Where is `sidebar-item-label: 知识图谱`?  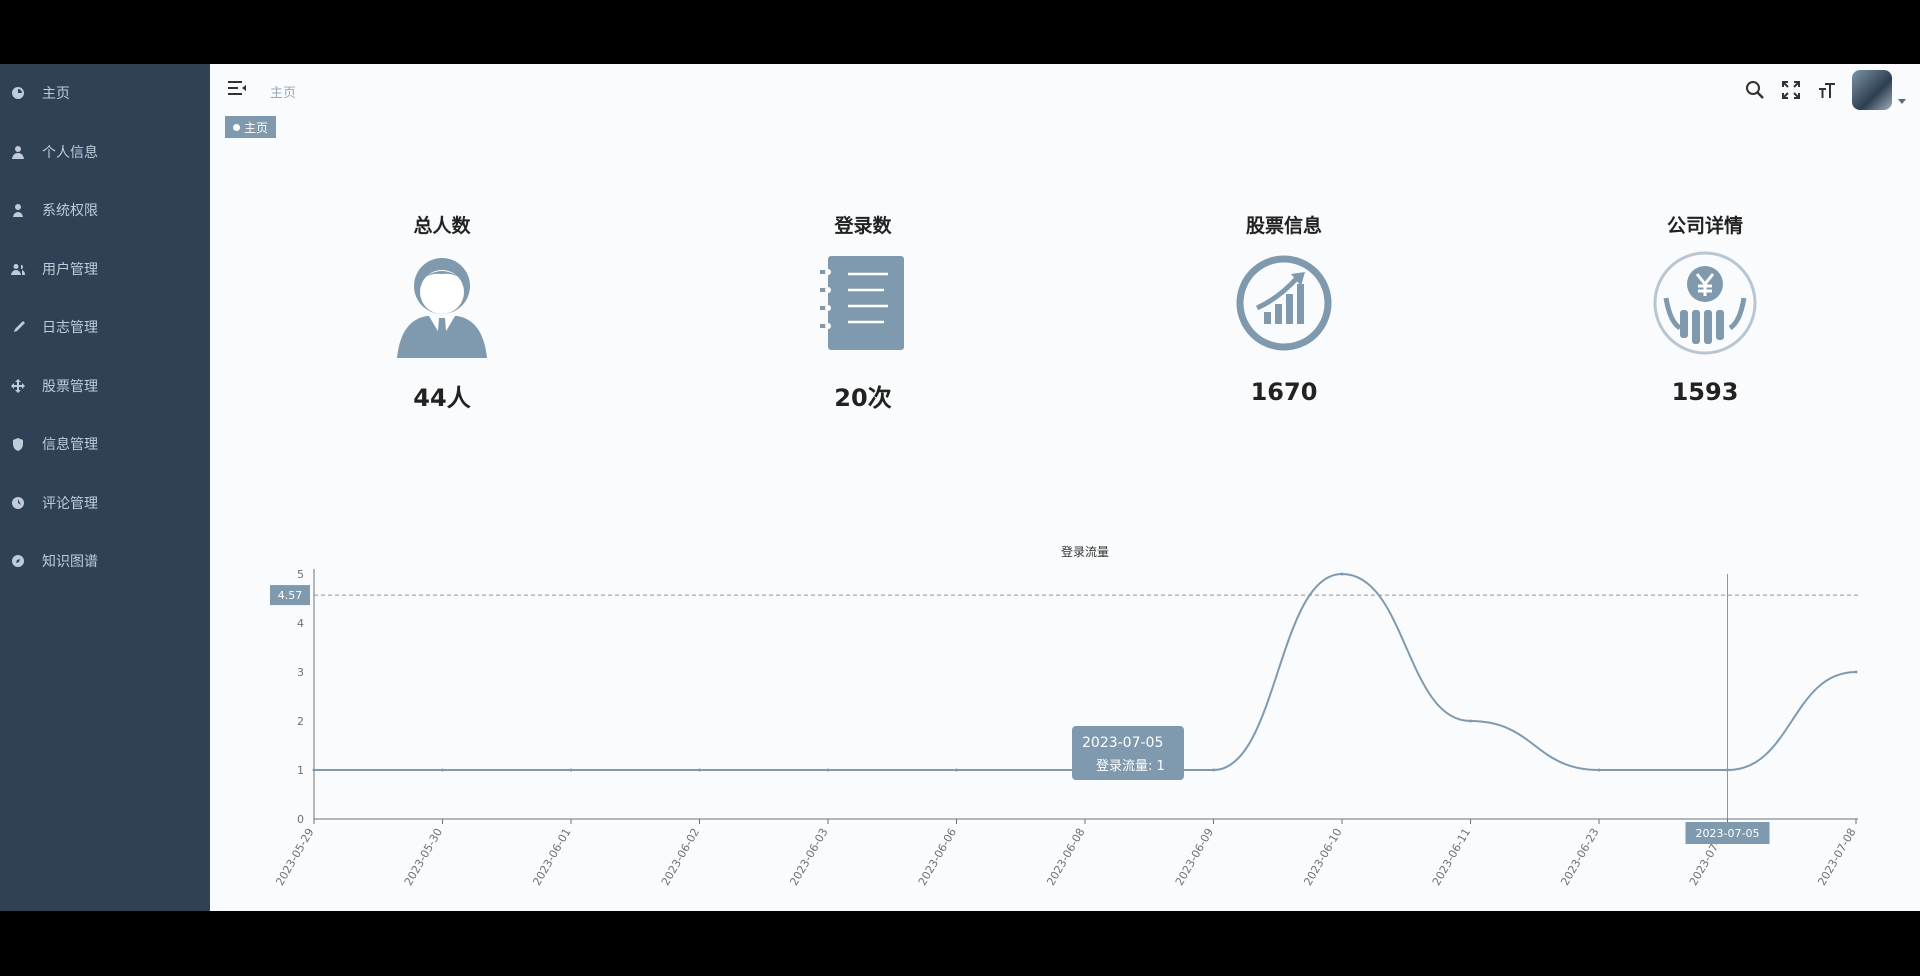 sidebar-item-label: 知识图谱 is located at coordinates (70, 562).